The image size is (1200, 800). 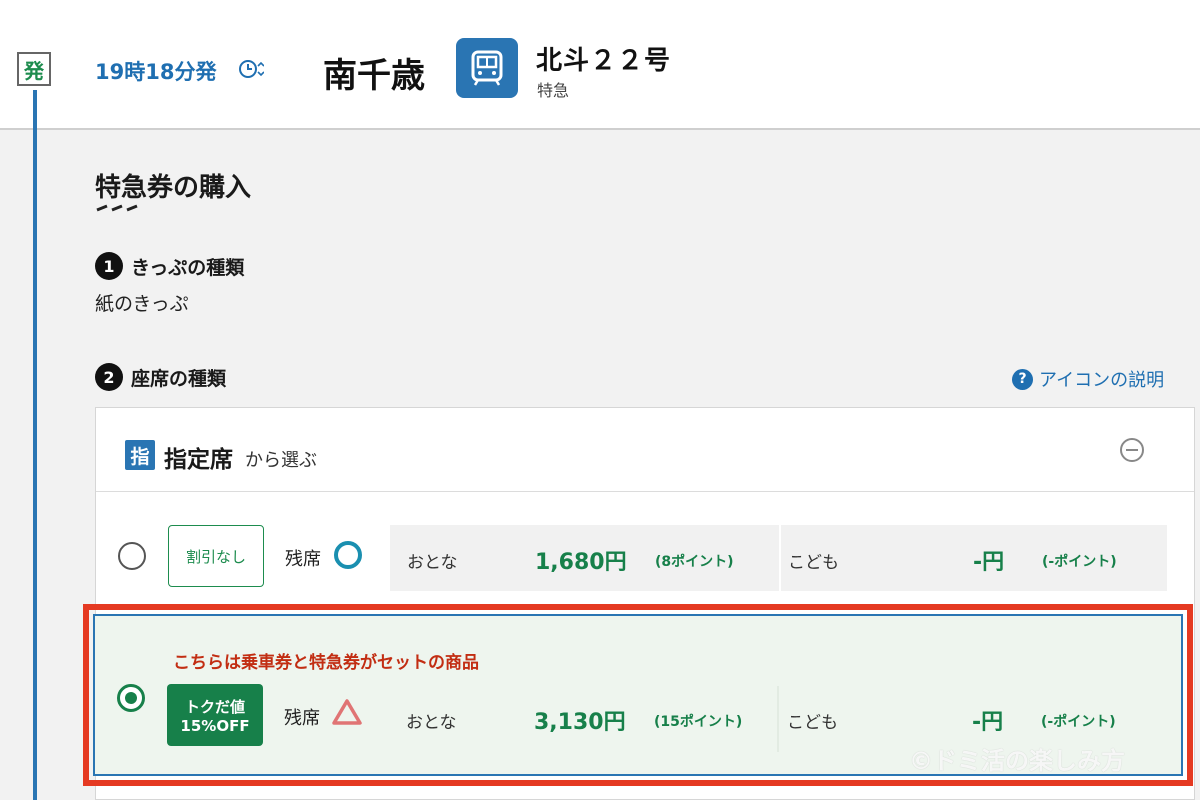 I want to click on watermark: ©ドミ活の楽しみ方, so click(x=1017, y=761).